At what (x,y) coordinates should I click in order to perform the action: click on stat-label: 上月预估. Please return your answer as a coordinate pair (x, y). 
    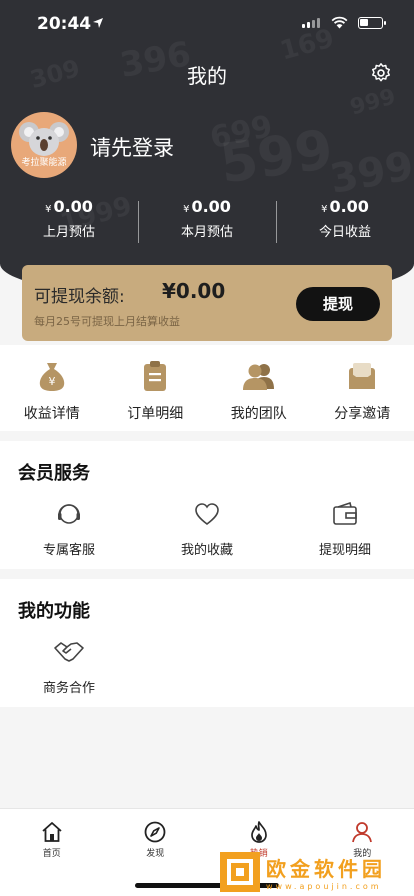
    Looking at the image, I should click on (68, 232).